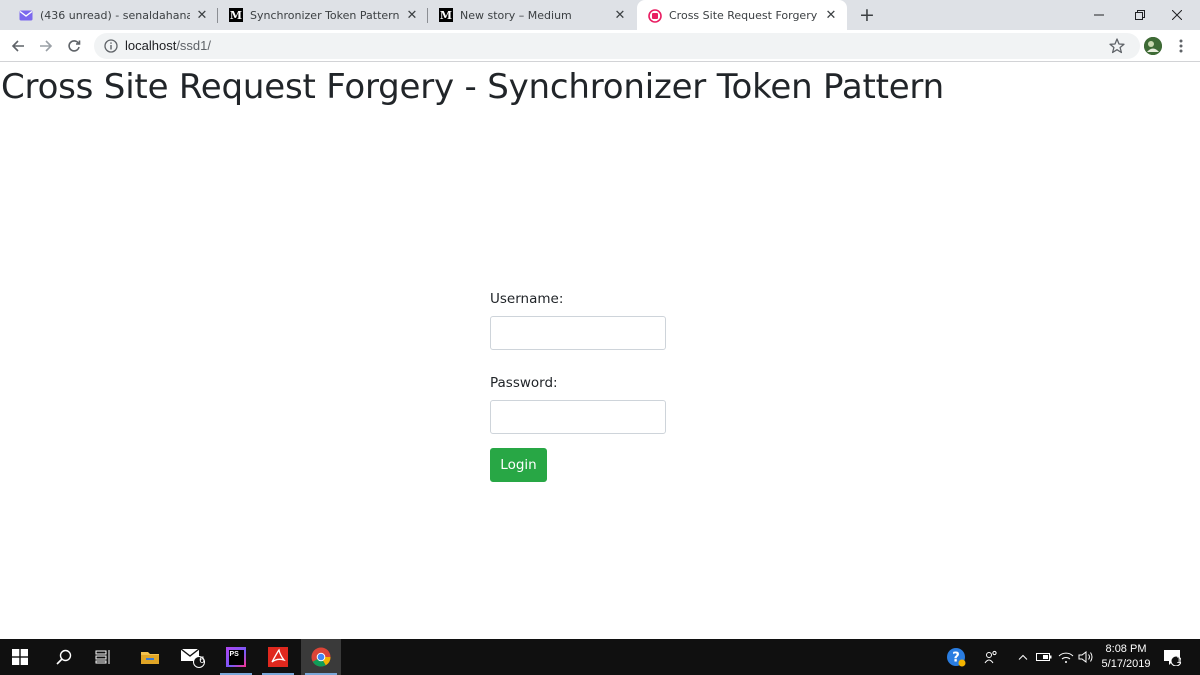  Describe the element at coordinates (64, 657) in the screenshot. I see `search-icon` at that location.